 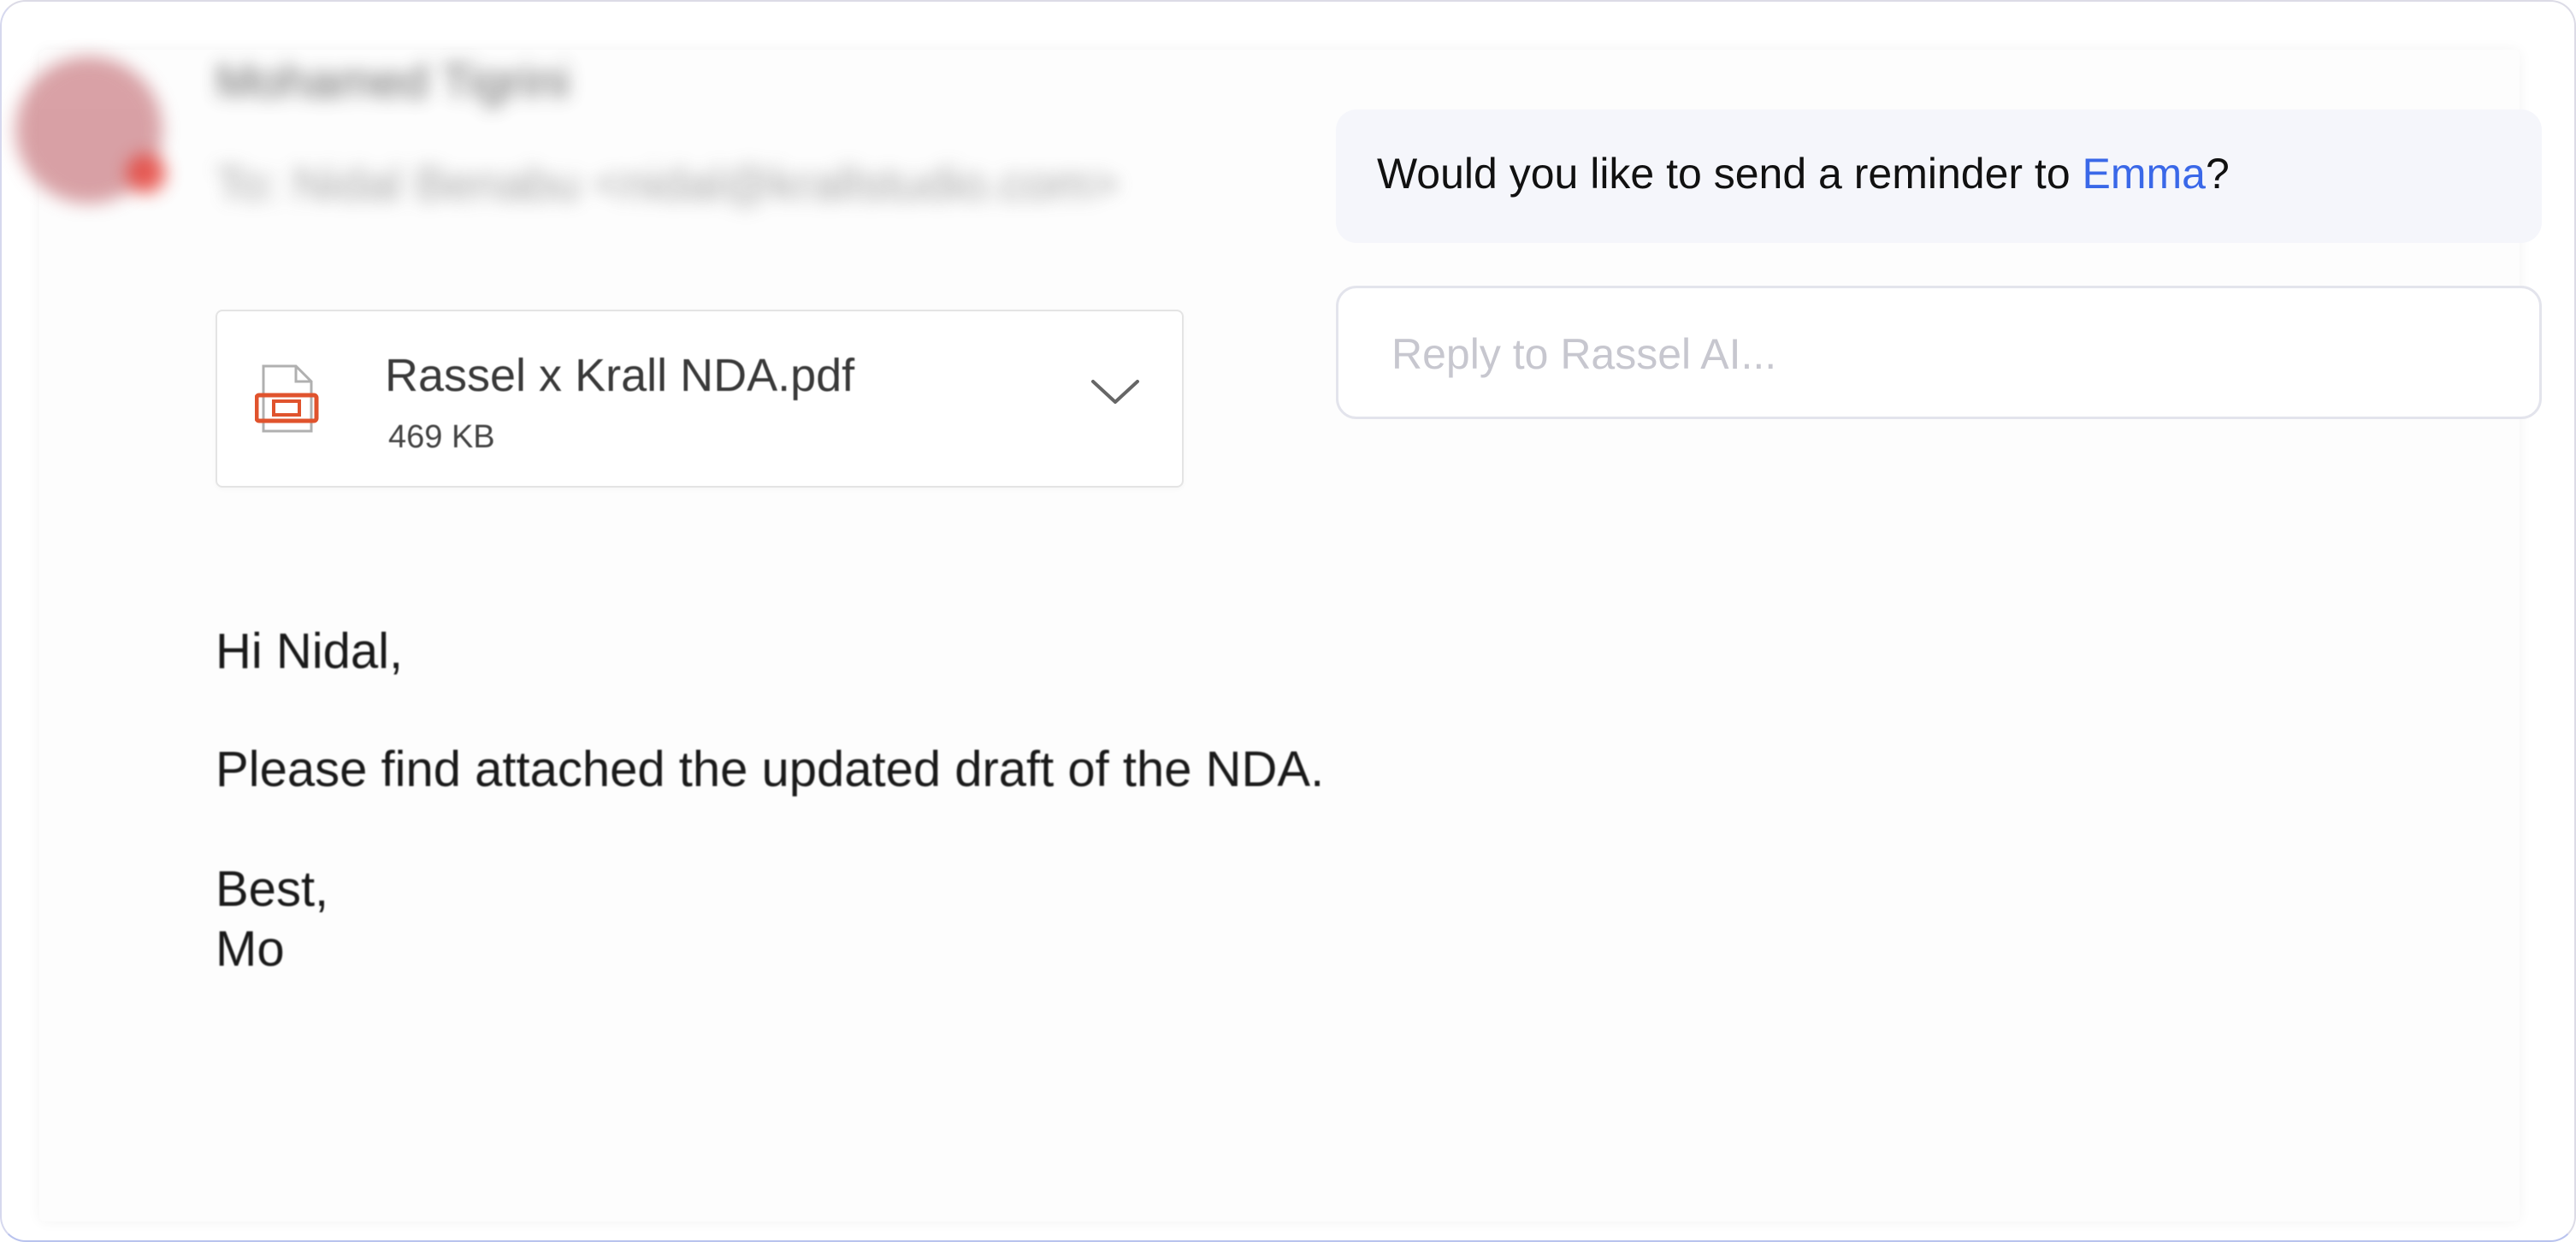 I want to click on status-badge, so click(x=146, y=174).